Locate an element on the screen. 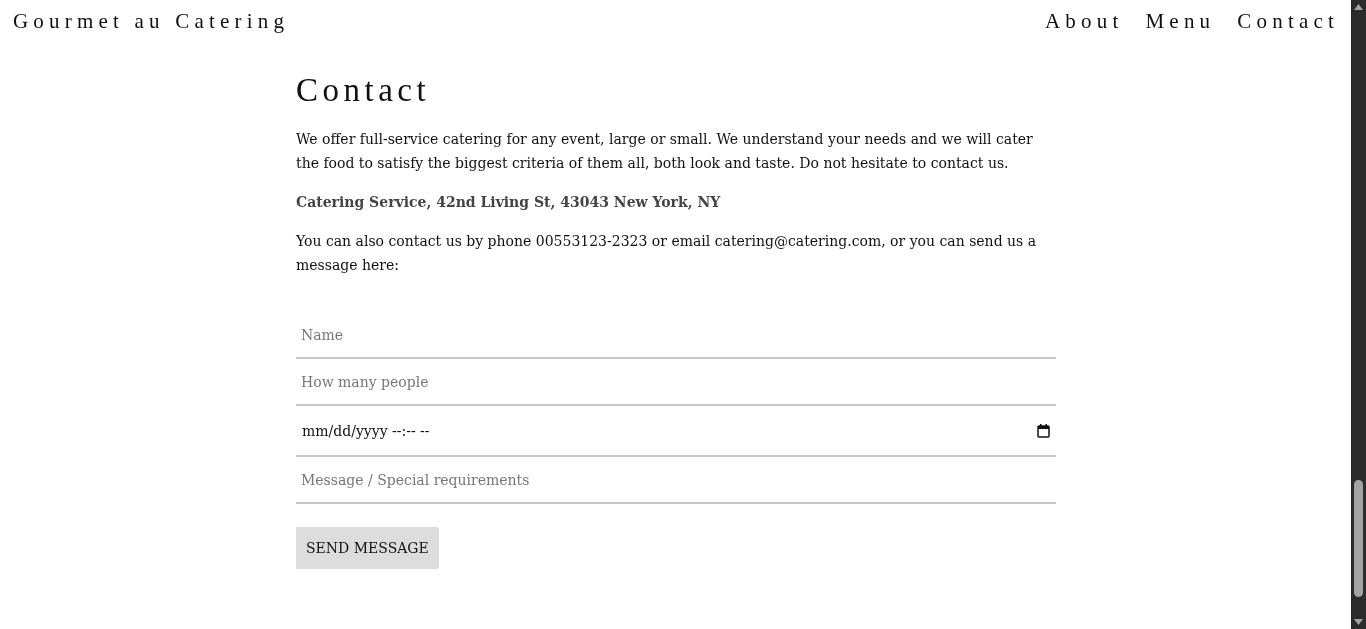 The height and width of the screenshot is (629, 1366). calendar-icon is located at coordinates (1043, 430).